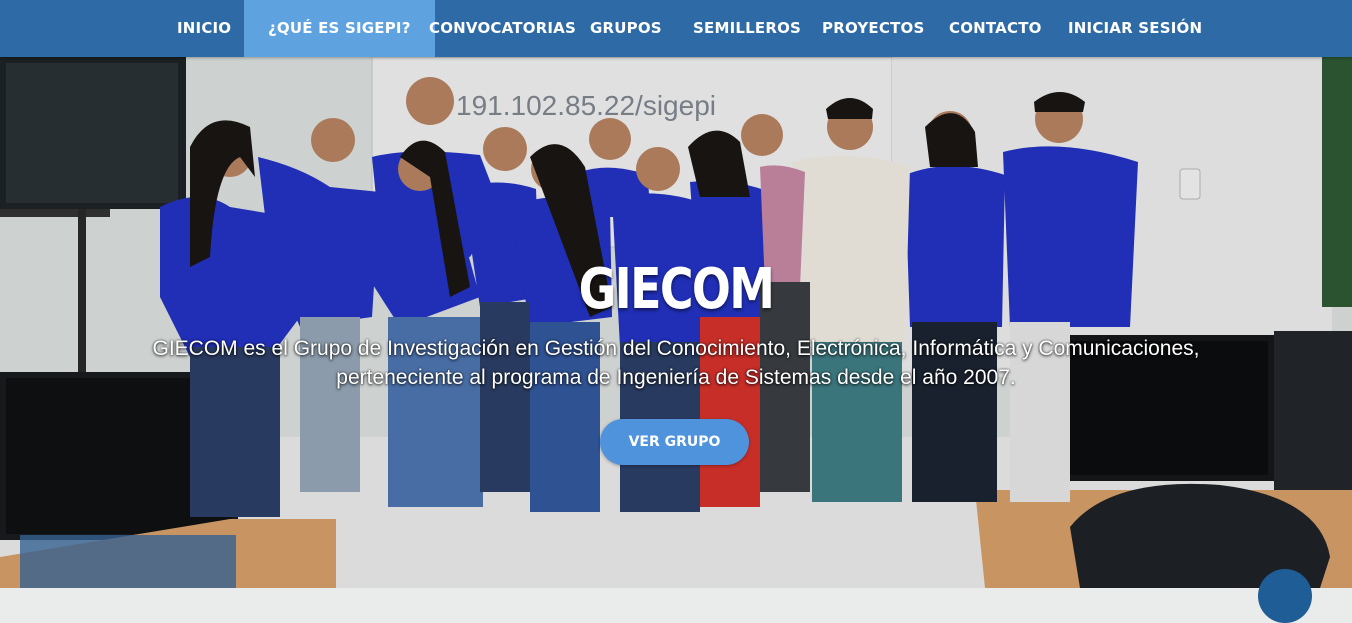 This screenshot has height=623, width=1352. What do you see at coordinates (676, 289) in the screenshot?
I see `hero-title: GIECOM` at bounding box center [676, 289].